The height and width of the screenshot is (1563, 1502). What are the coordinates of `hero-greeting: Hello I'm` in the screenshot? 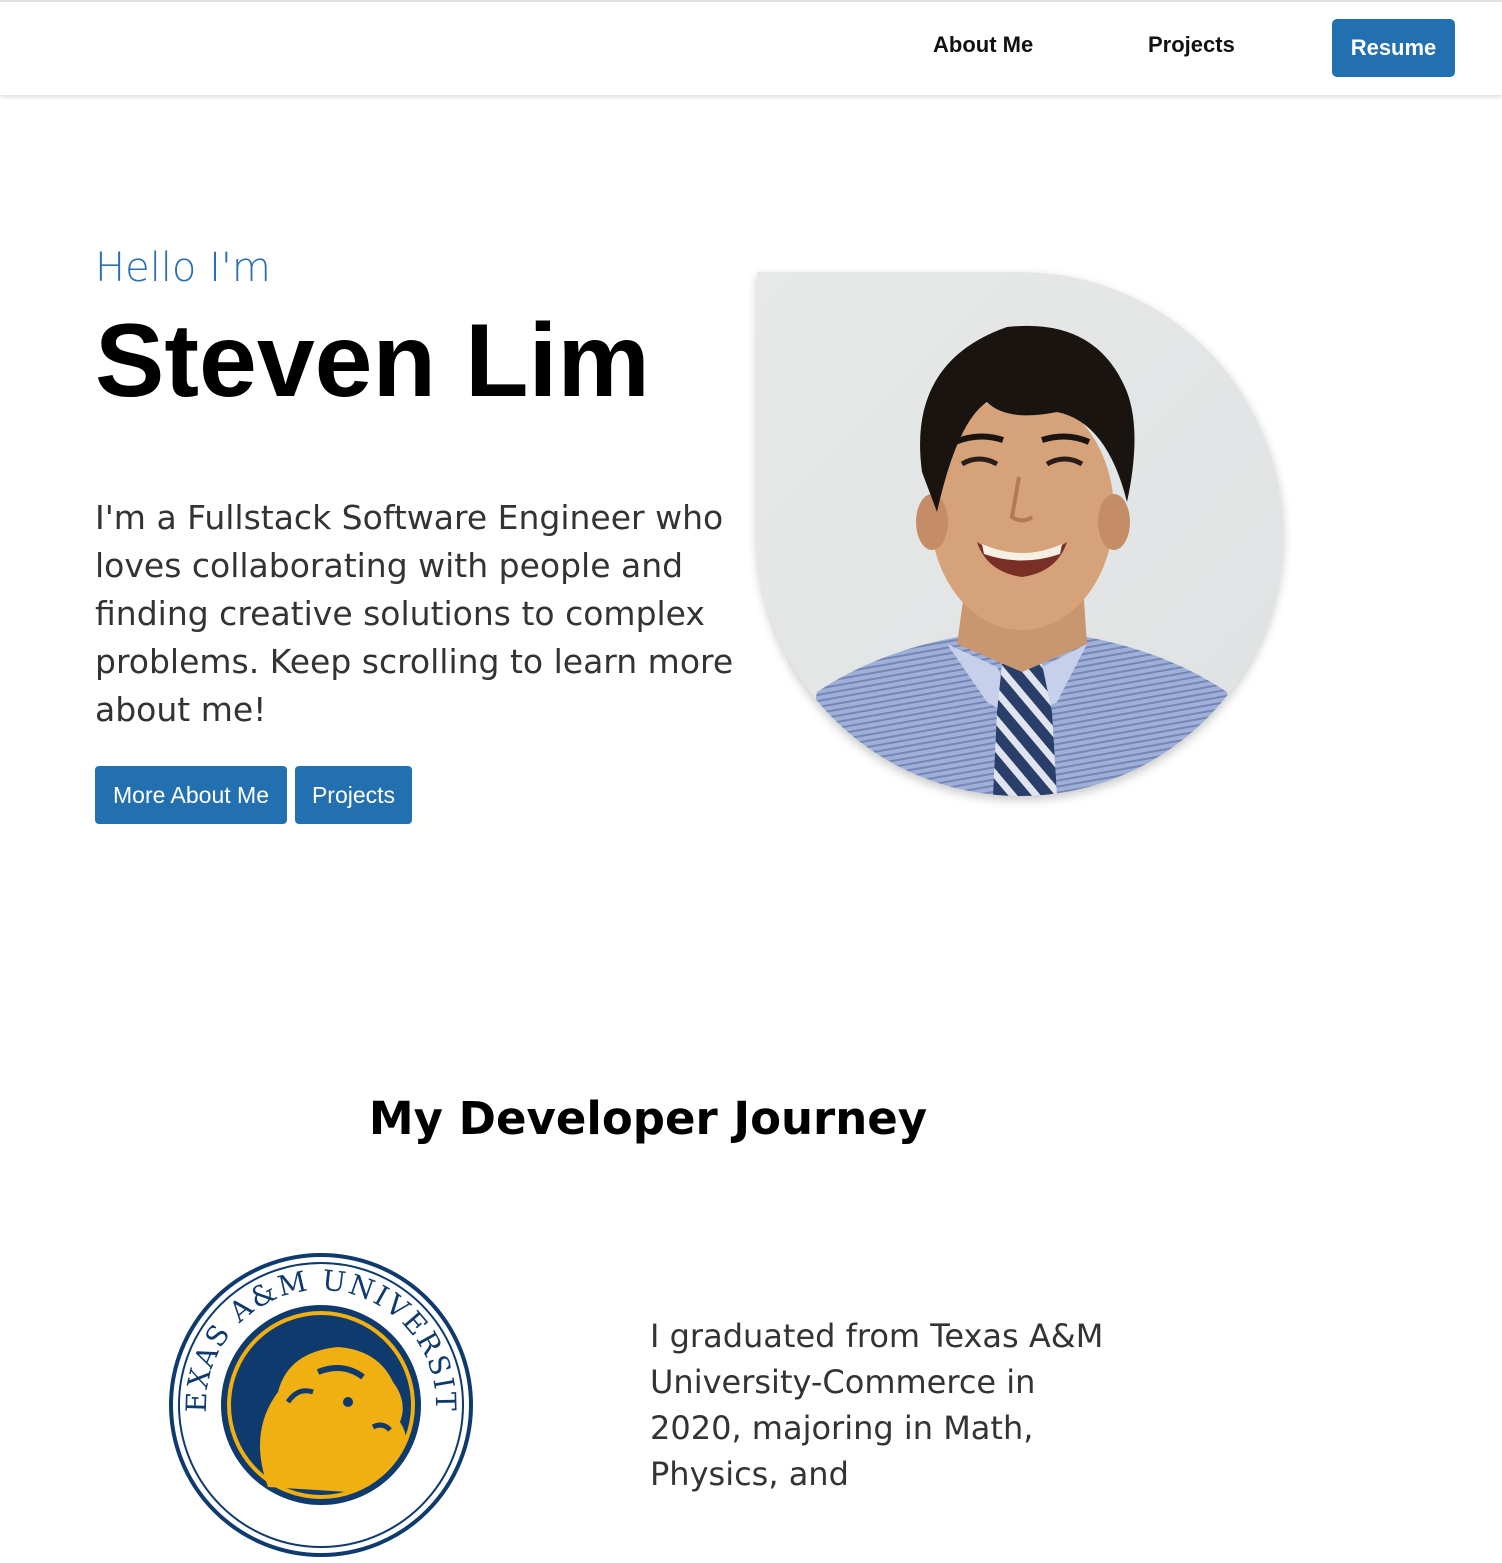 It's located at (183, 268).